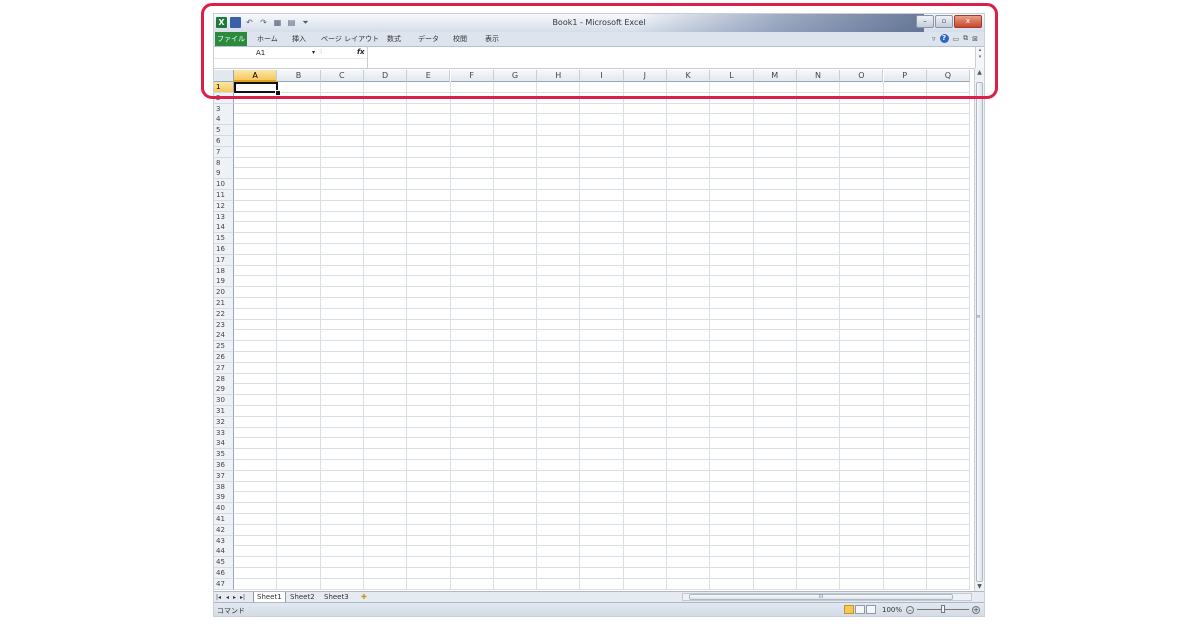 The height and width of the screenshot is (630, 1200). Describe the element at coordinates (224, 141) in the screenshot. I see `row-header: 6` at that location.